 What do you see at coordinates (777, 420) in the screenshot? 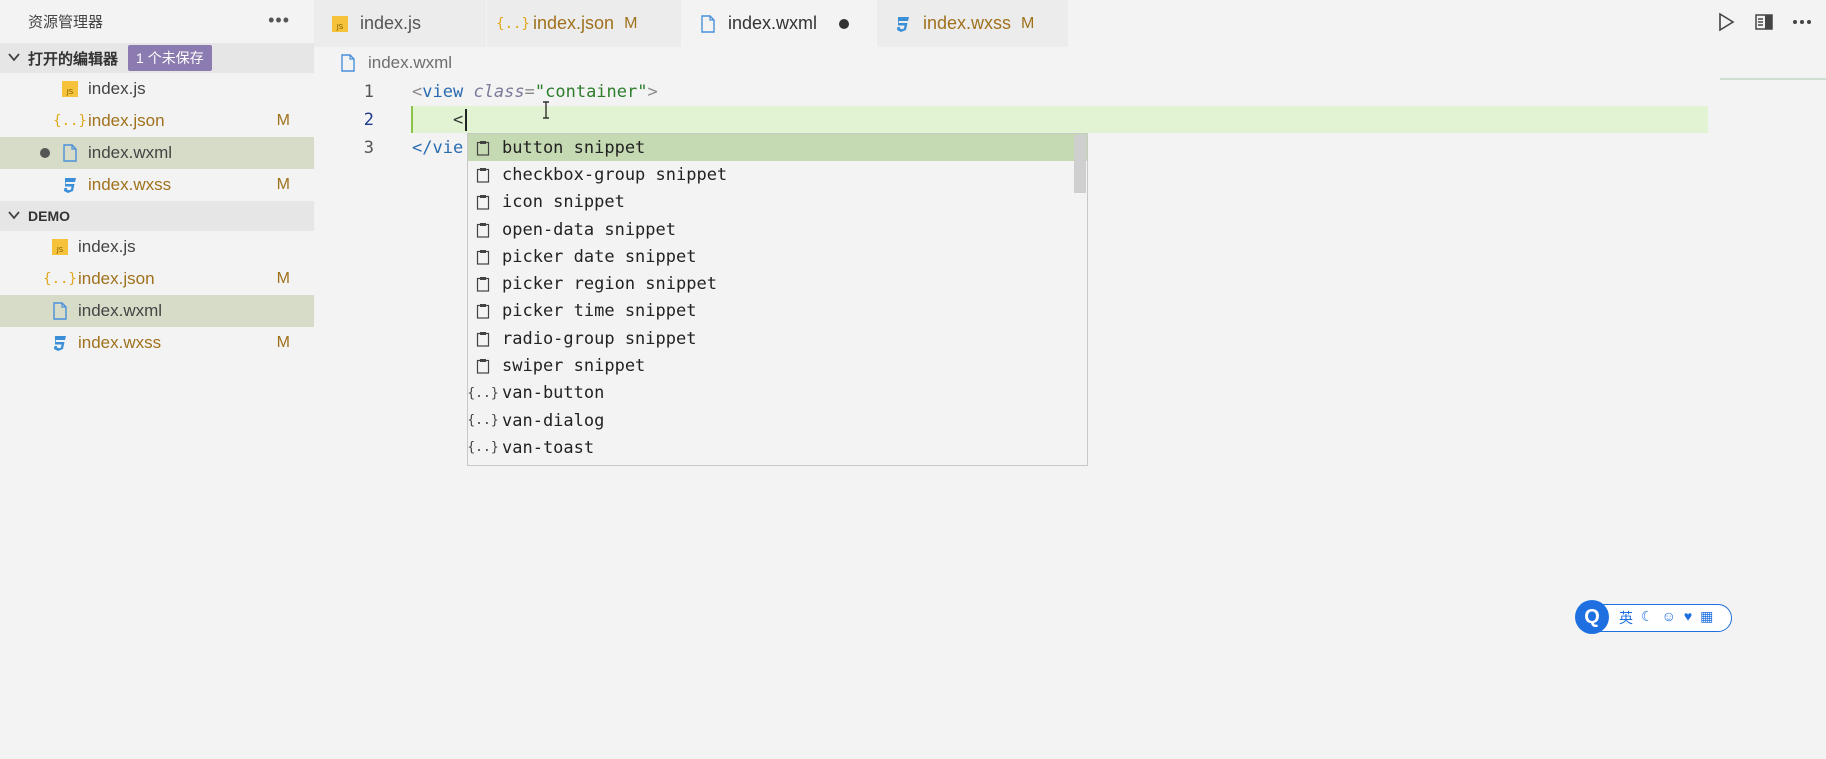
I see `suggestion-item: {..} van-dialog` at bounding box center [777, 420].